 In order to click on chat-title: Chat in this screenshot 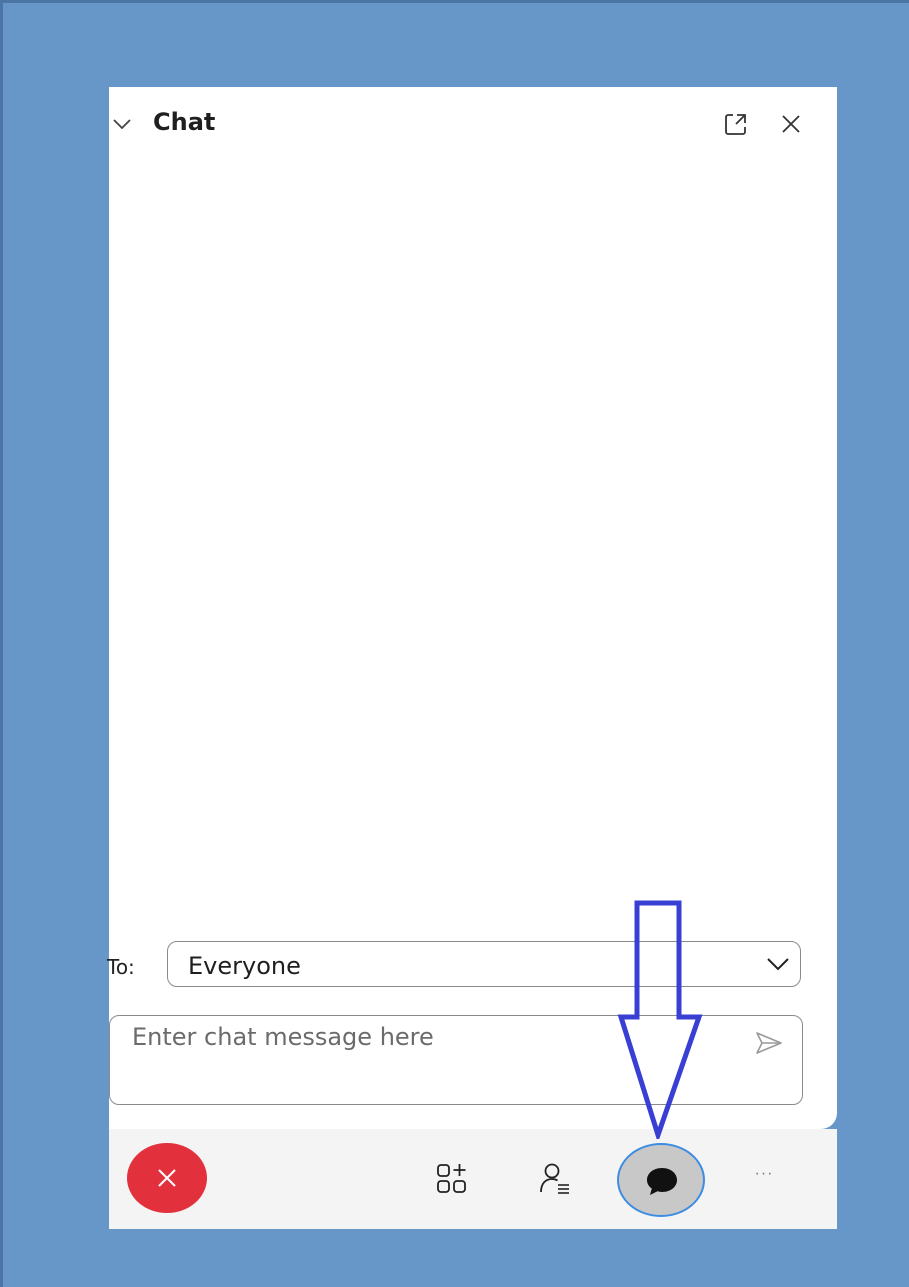, I will do `click(184, 122)`.